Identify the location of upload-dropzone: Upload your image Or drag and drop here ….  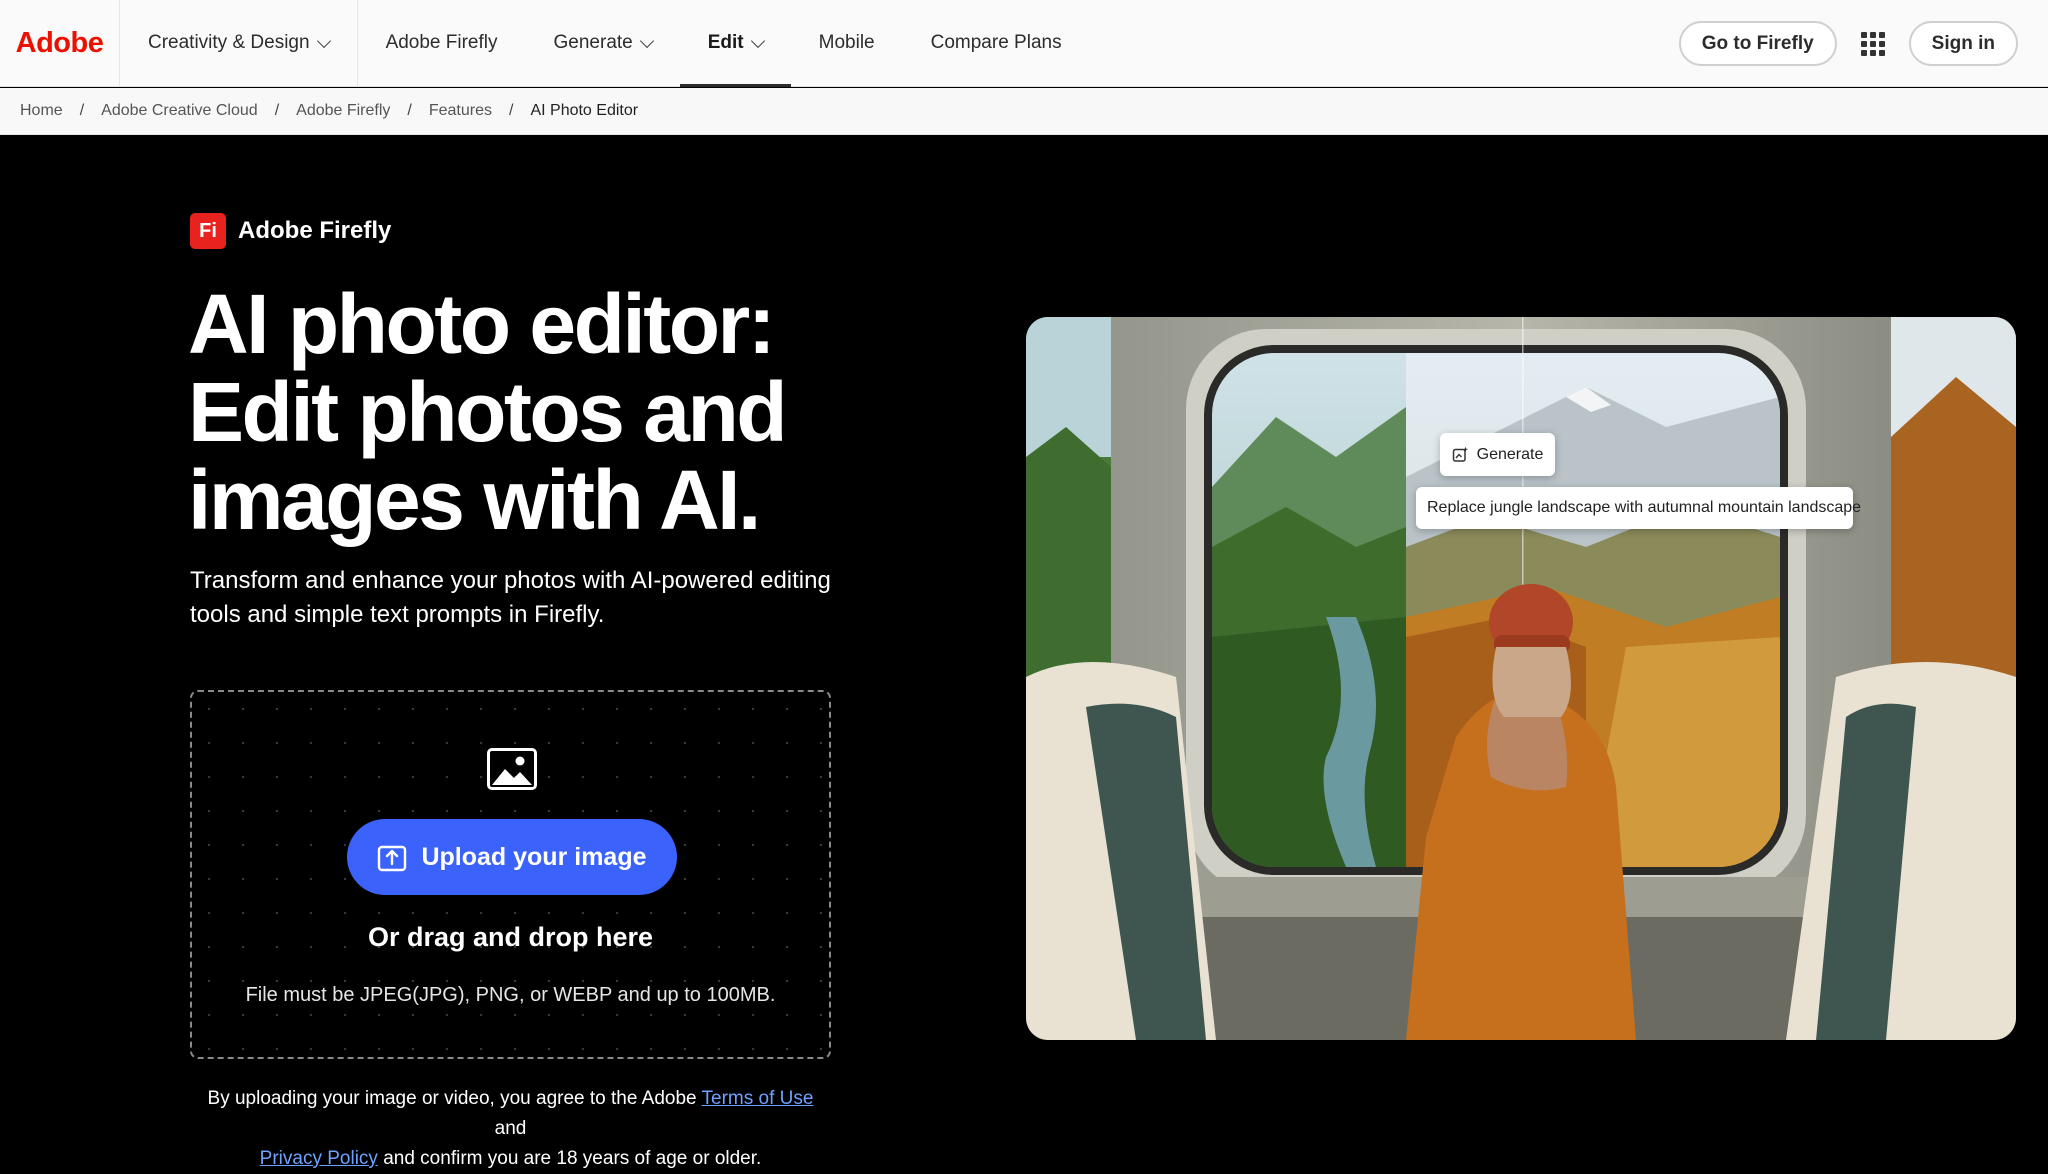
(510, 874).